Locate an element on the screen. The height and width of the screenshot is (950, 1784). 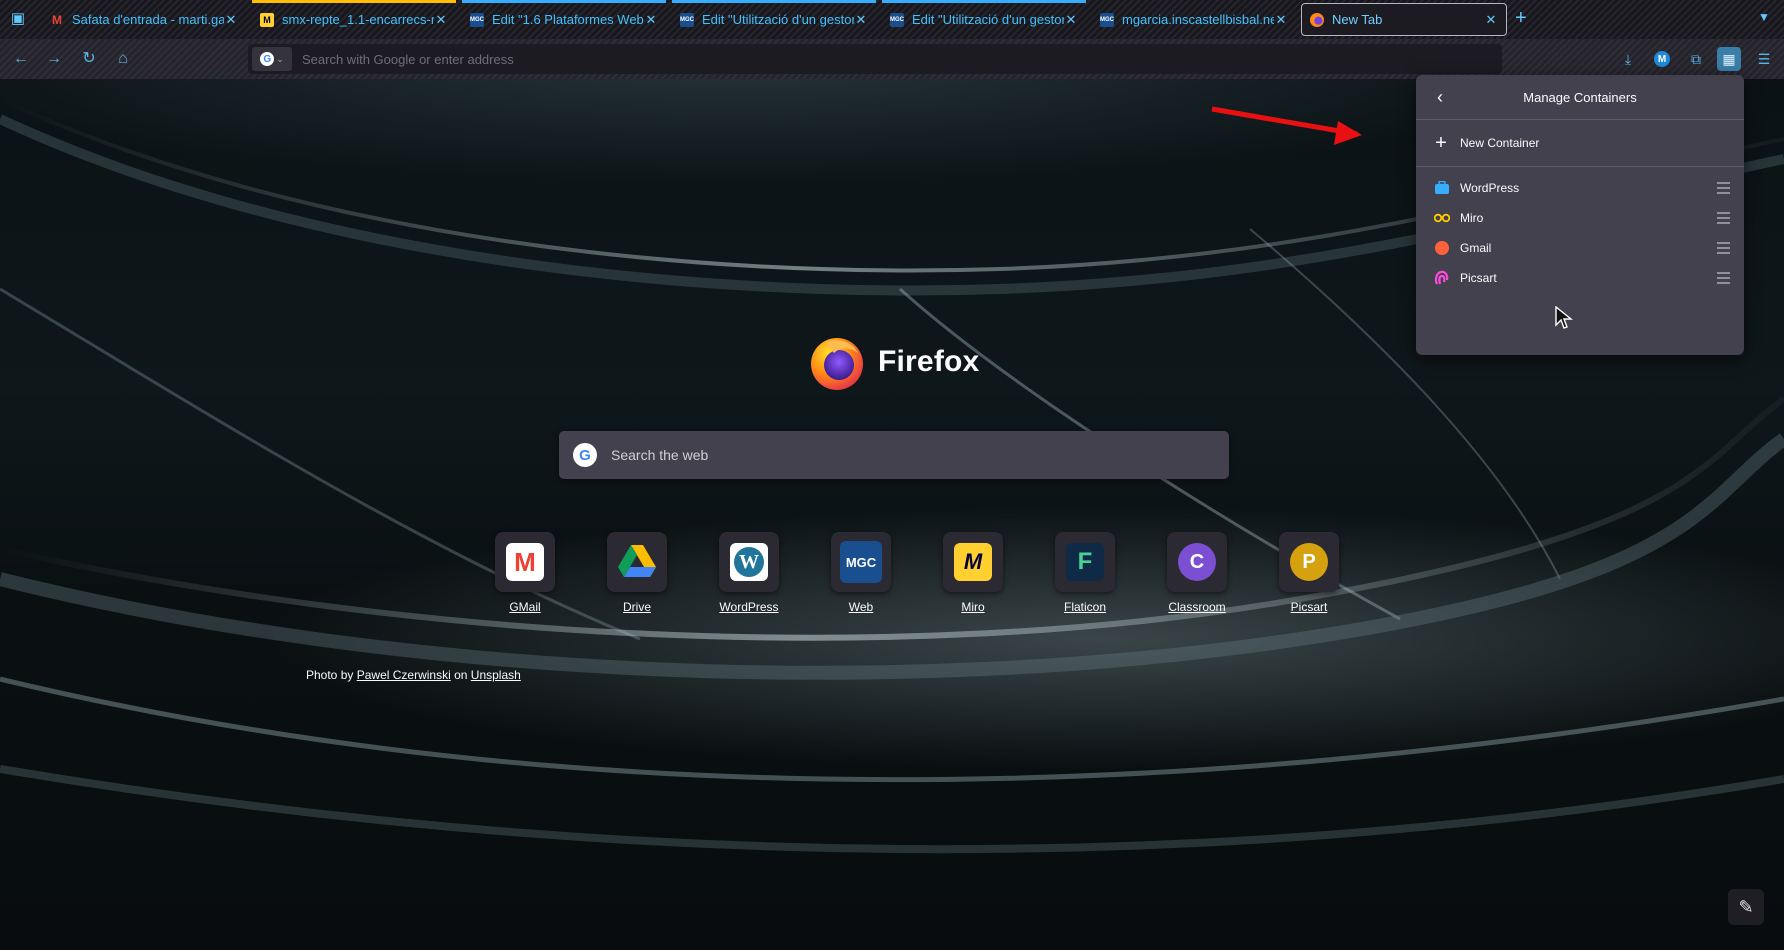
credit-author-link: Pawel Czerwinski is located at coordinates (404, 675).